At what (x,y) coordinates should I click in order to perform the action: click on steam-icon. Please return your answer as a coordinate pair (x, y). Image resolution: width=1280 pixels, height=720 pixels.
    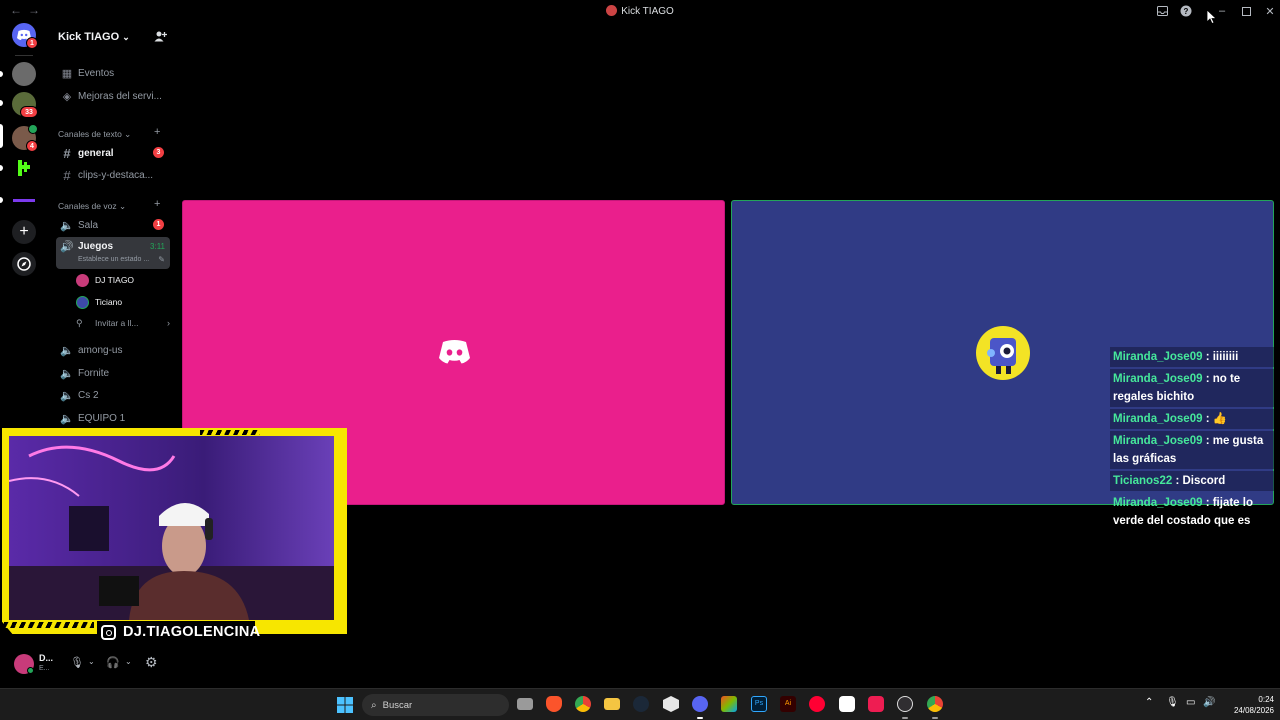
    Looking at the image, I should click on (641, 704).